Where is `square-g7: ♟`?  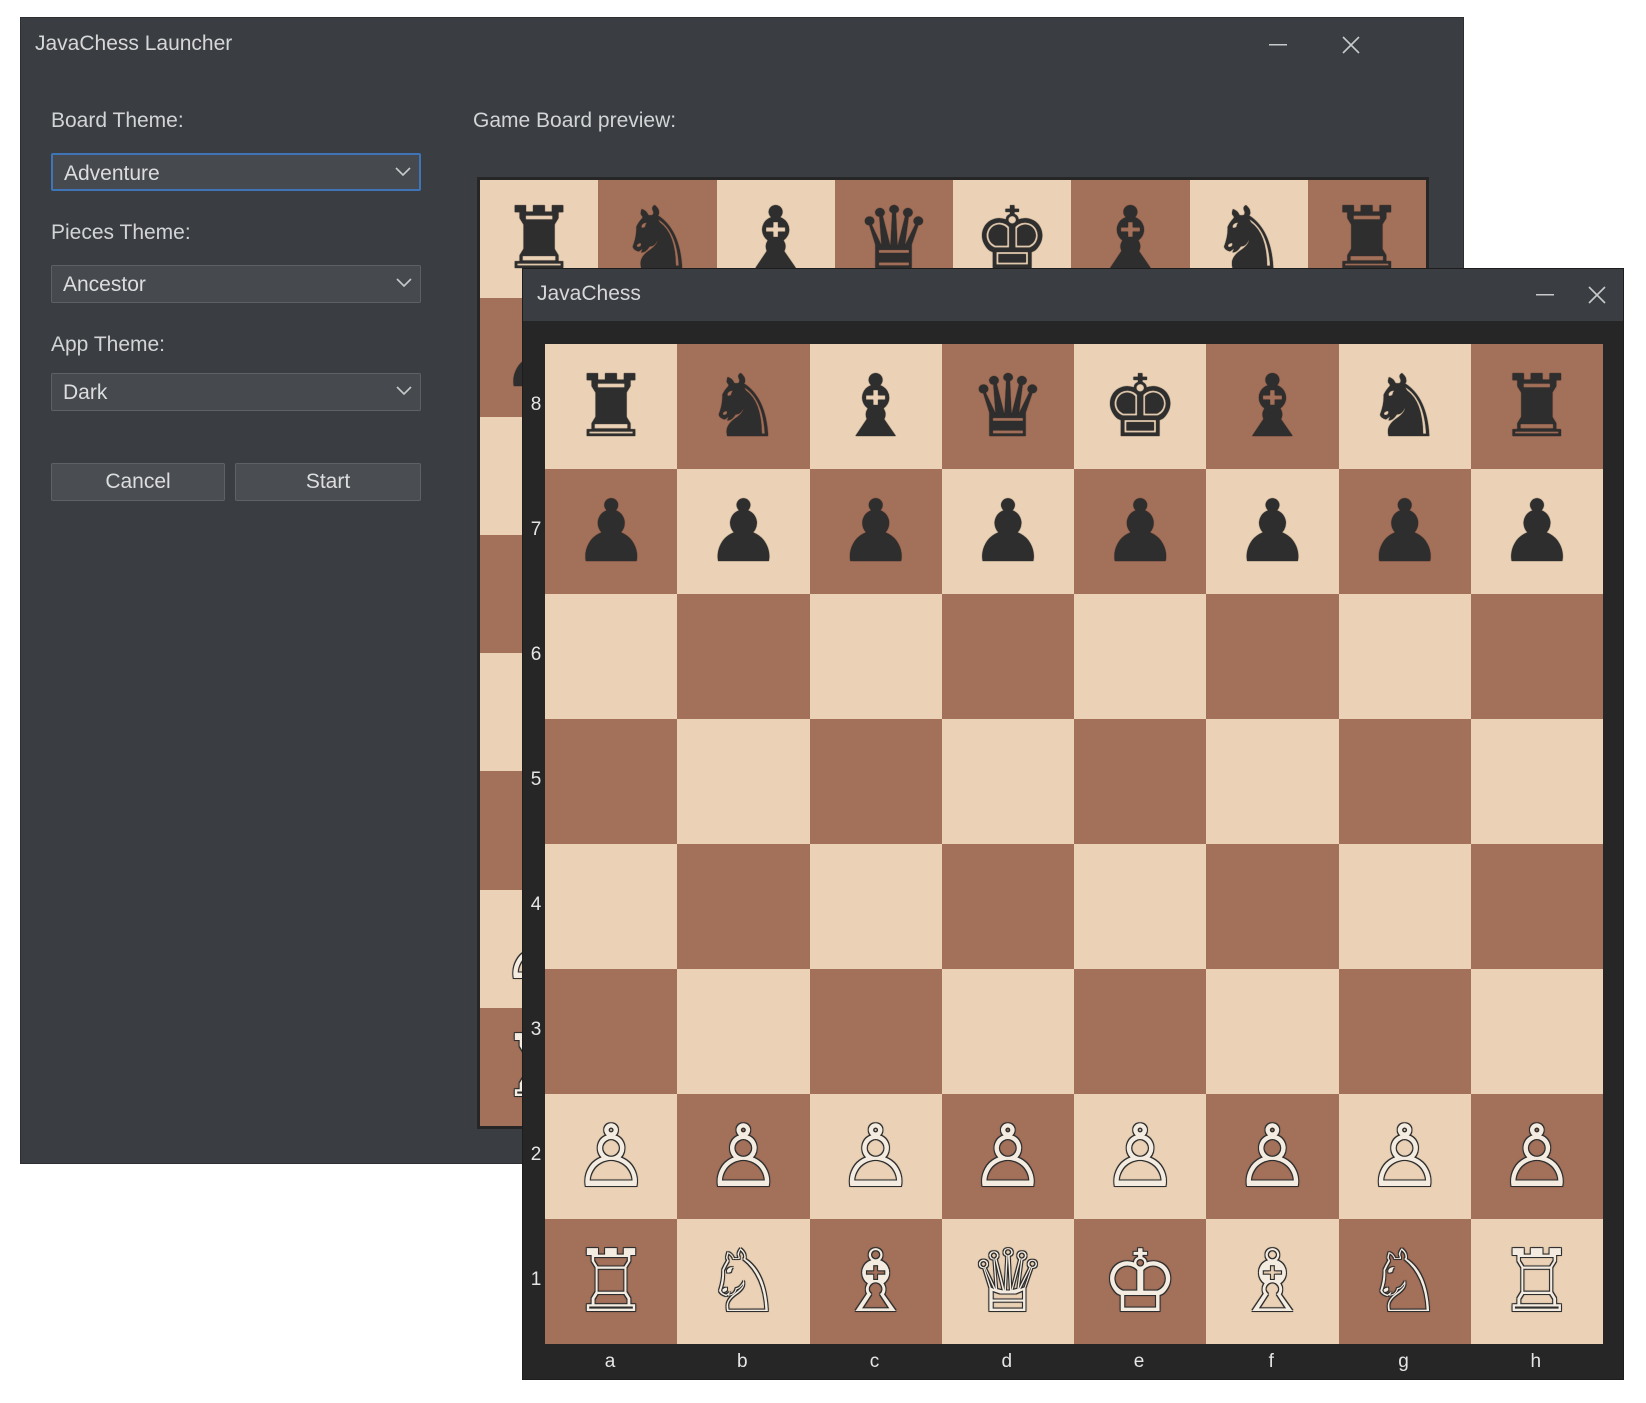 square-g7: ♟ is located at coordinates (1404, 531).